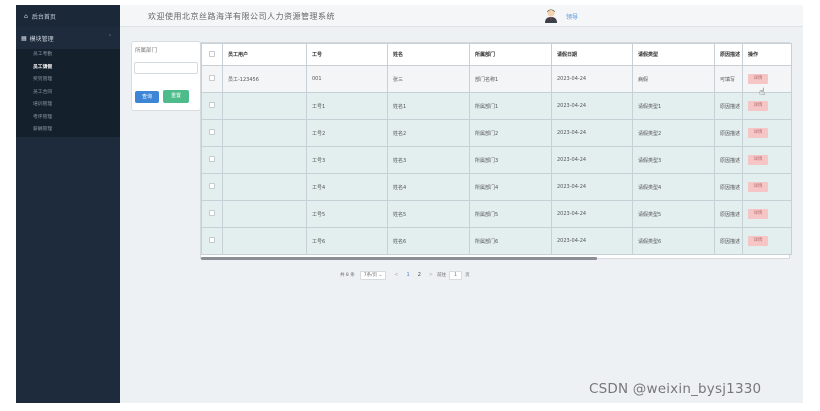 The image size is (820, 411). I want to click on table-cell-type: 请假类型1, so click(673, 106).